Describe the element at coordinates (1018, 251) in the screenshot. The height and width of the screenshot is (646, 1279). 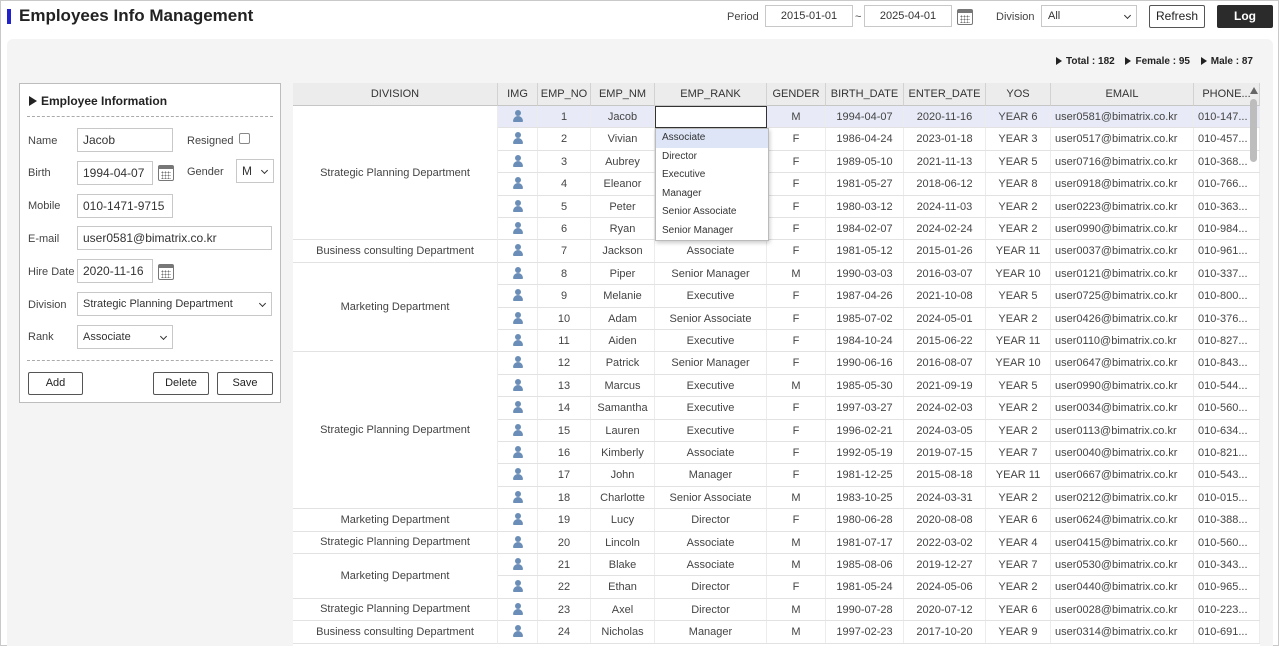
I see `cell-yos: YEAR 11` at that location.